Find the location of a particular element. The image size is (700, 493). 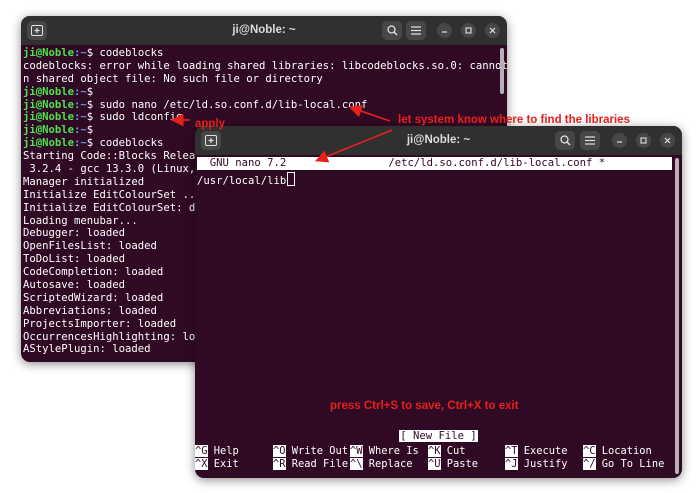

shortcut-item: ^/ Go To Line is located at coordinates (623, 464).